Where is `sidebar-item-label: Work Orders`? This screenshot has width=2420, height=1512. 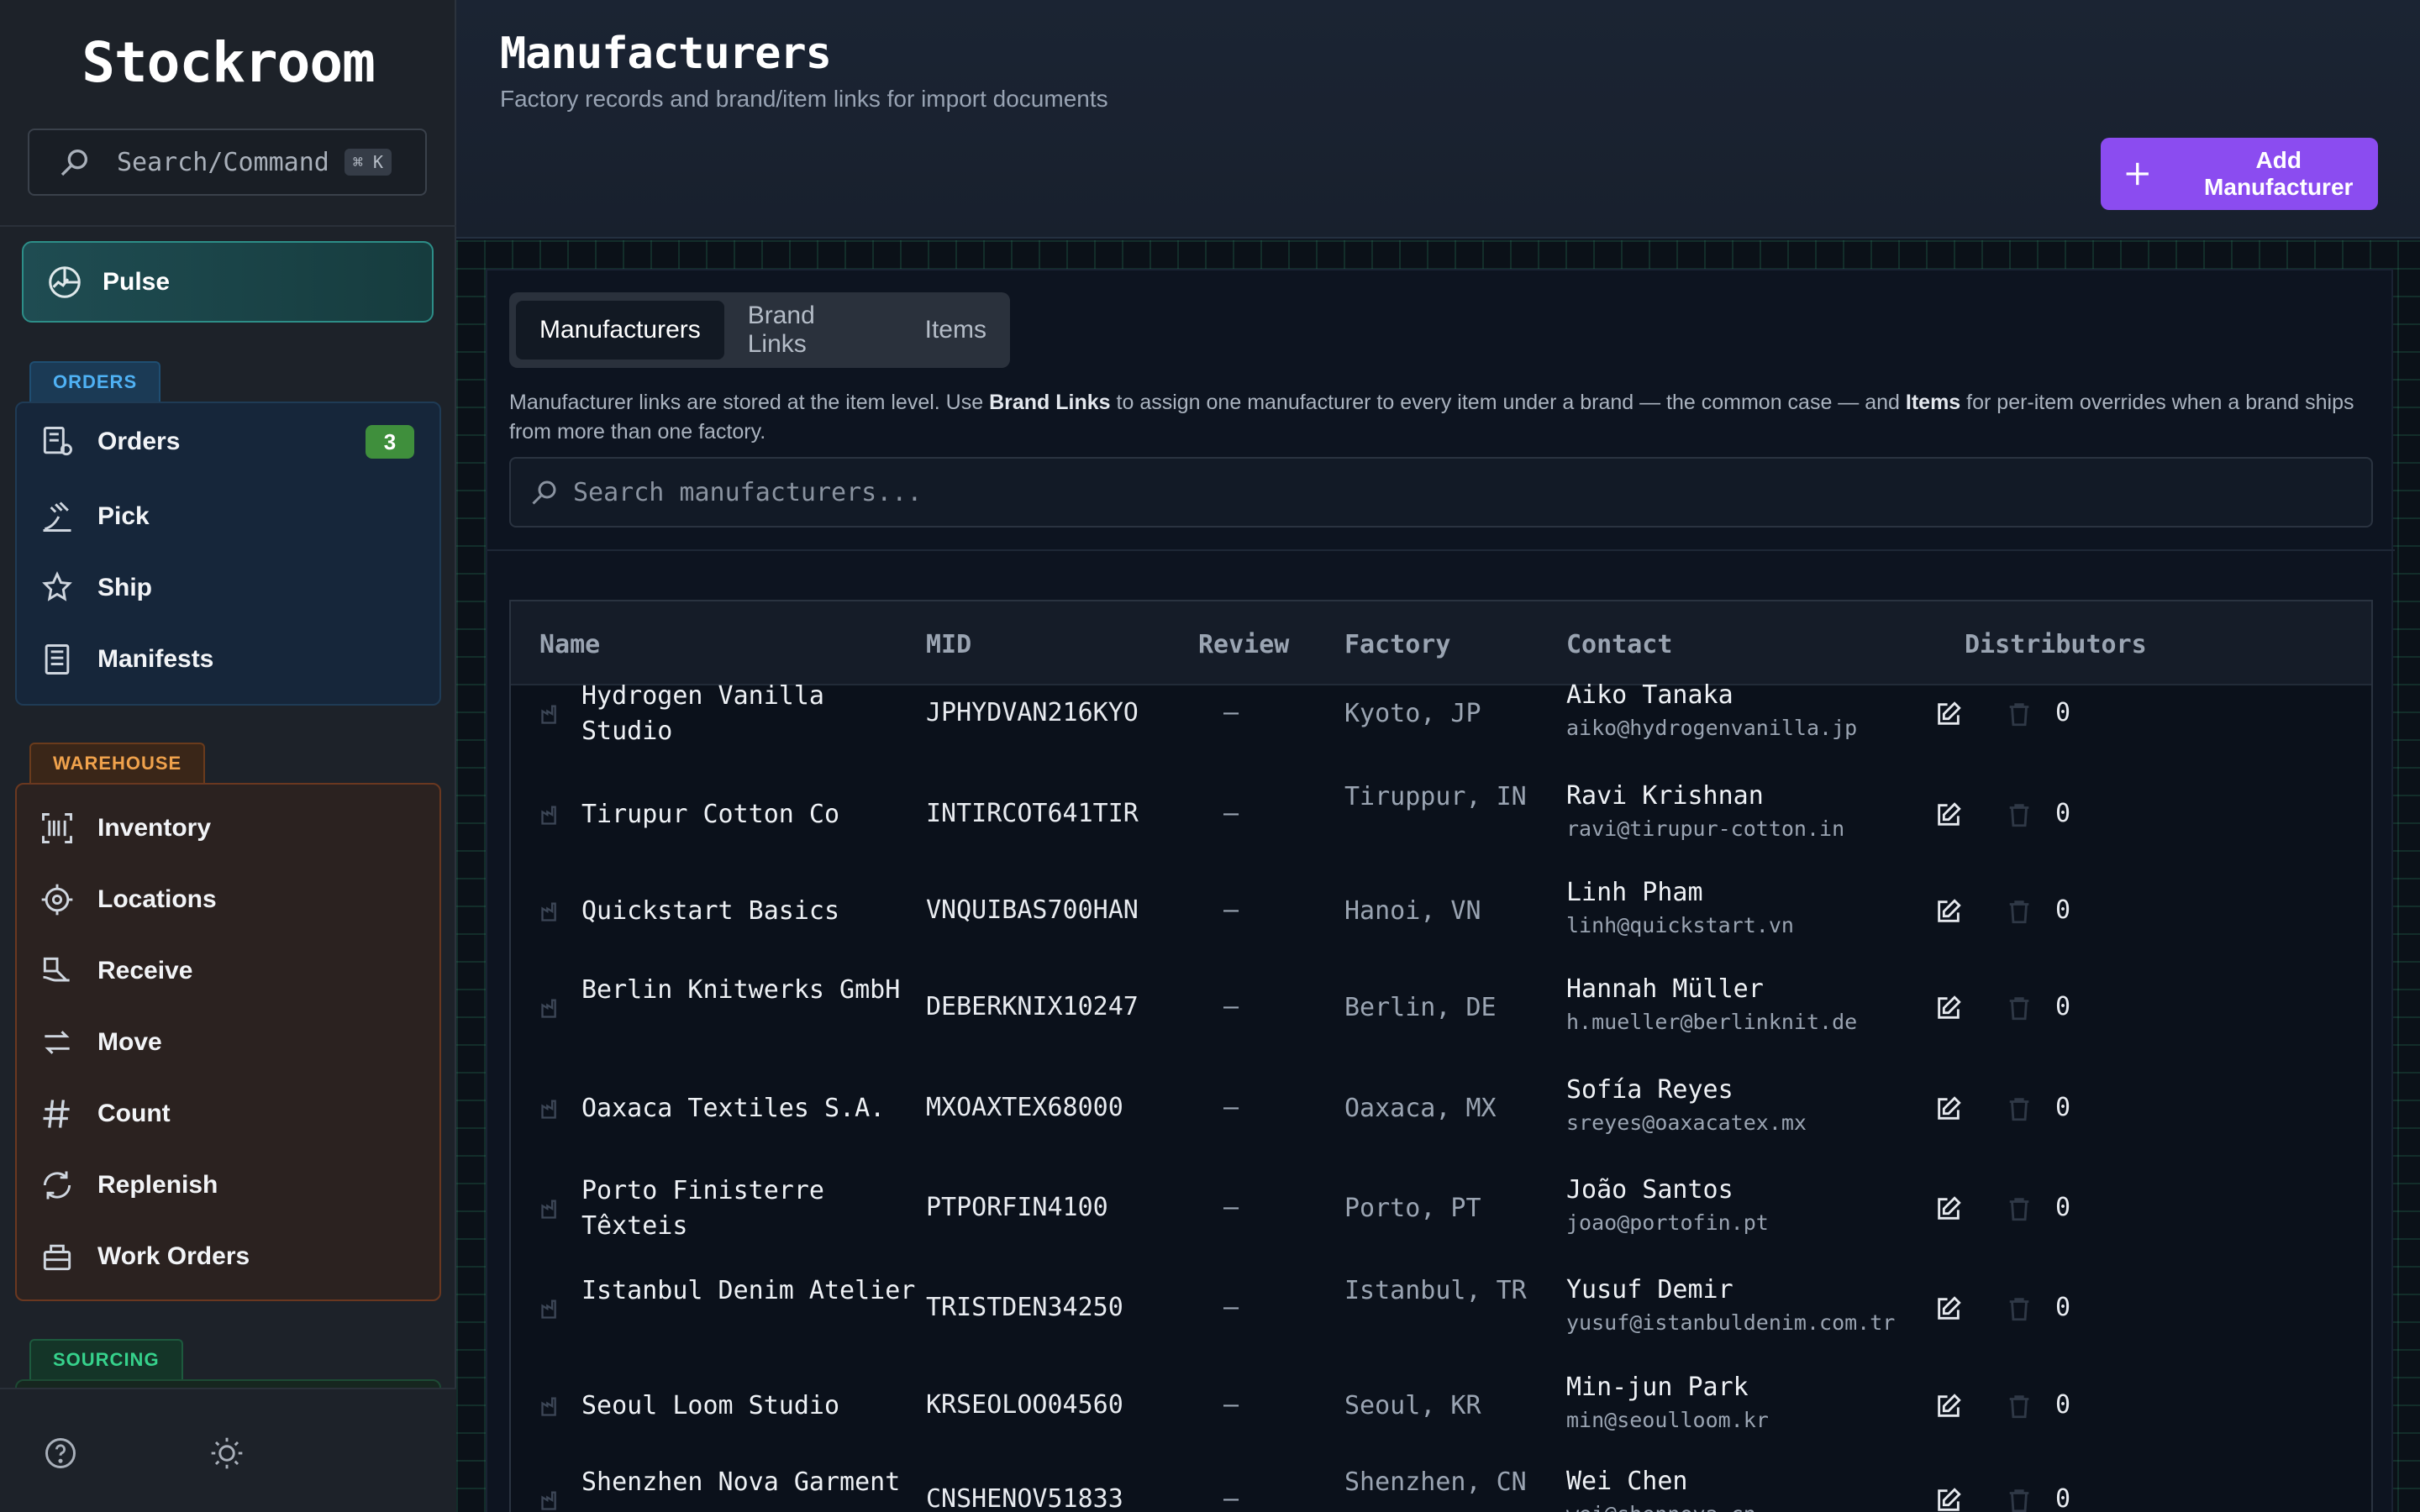 sidebar-item-label: Work Orders is located at coordinates (173, 1256).